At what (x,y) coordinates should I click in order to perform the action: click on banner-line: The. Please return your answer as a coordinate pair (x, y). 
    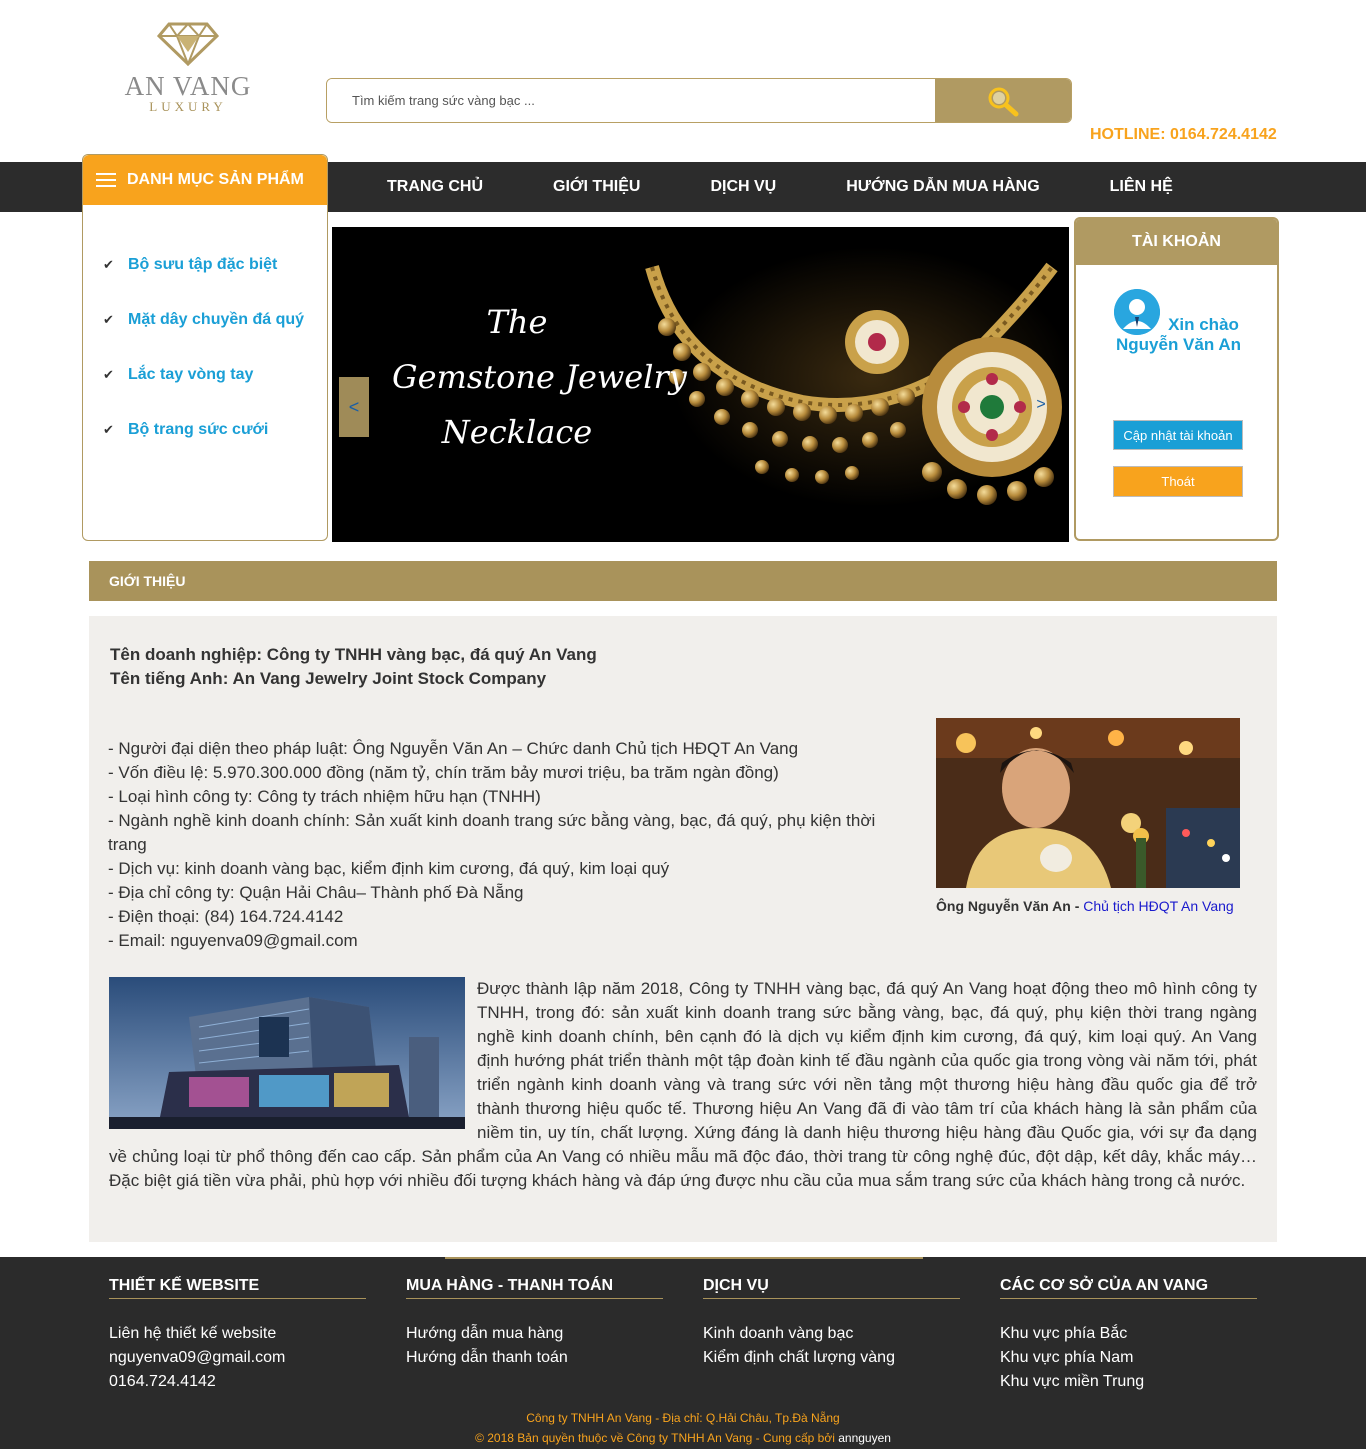
    Looking at the image, I should click on (517, 322).